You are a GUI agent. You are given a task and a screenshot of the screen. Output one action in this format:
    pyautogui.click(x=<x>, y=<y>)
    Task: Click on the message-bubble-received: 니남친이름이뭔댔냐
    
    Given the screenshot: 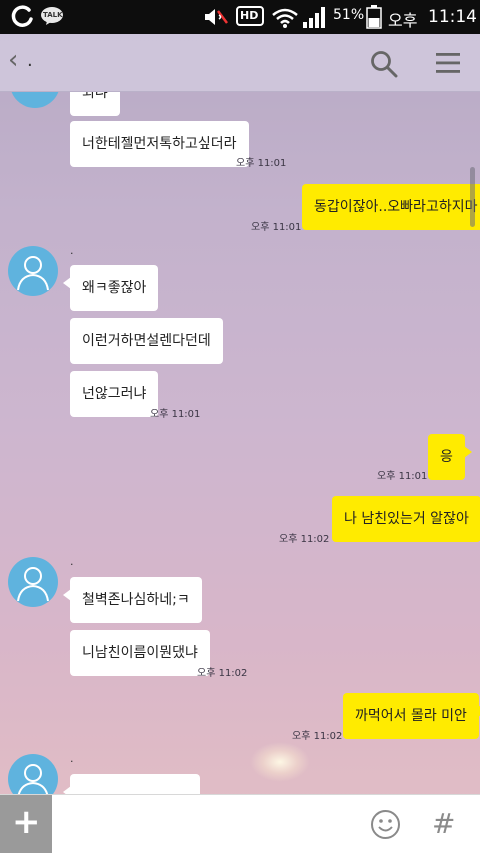 What is the action you would take?
    pyautogui.click(x=140, y=653)
    